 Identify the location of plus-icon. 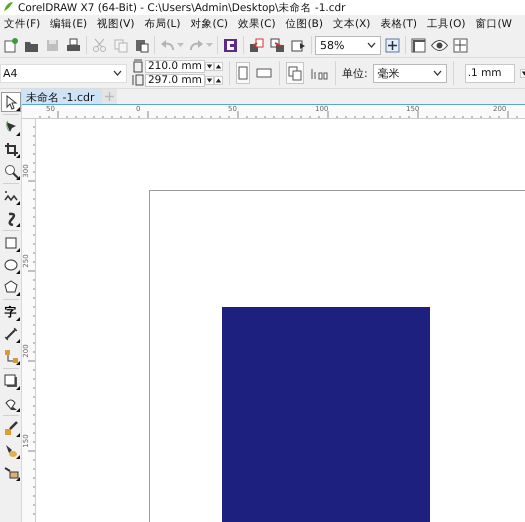
(109, 96).